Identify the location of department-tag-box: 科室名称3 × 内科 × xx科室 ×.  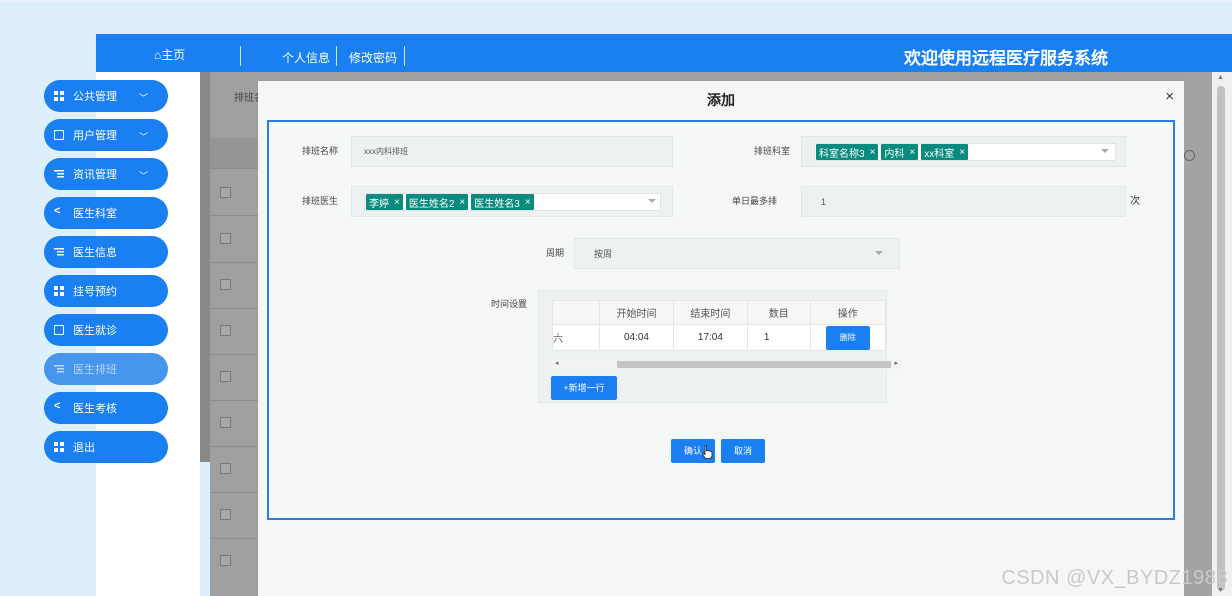
(965, 152).